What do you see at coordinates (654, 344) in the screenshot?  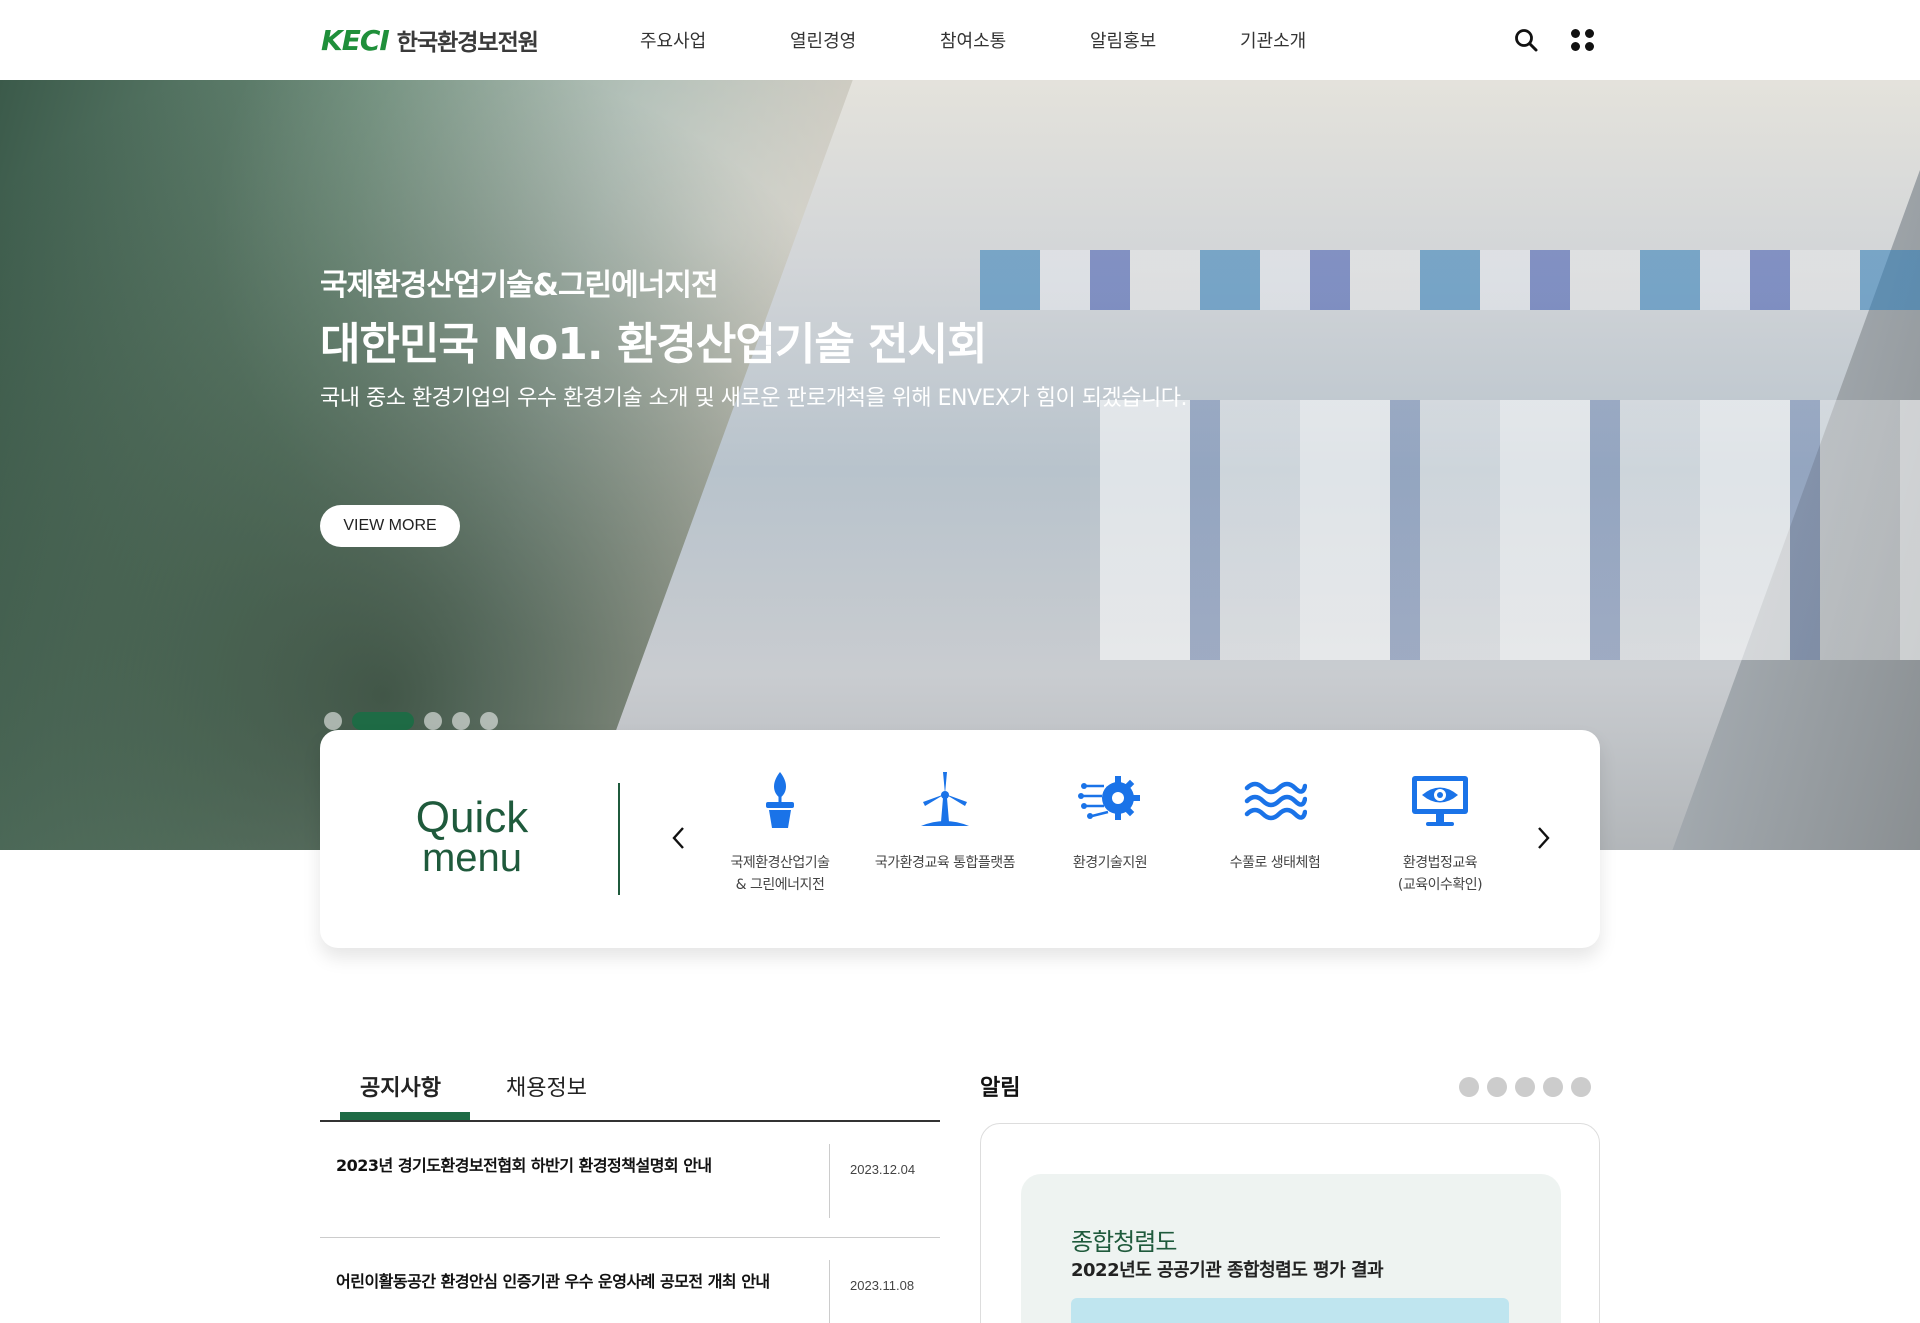 I see `hero-title: 대한민국 No1. 환경산업기술 전시회` at bounding box center [654, 344].